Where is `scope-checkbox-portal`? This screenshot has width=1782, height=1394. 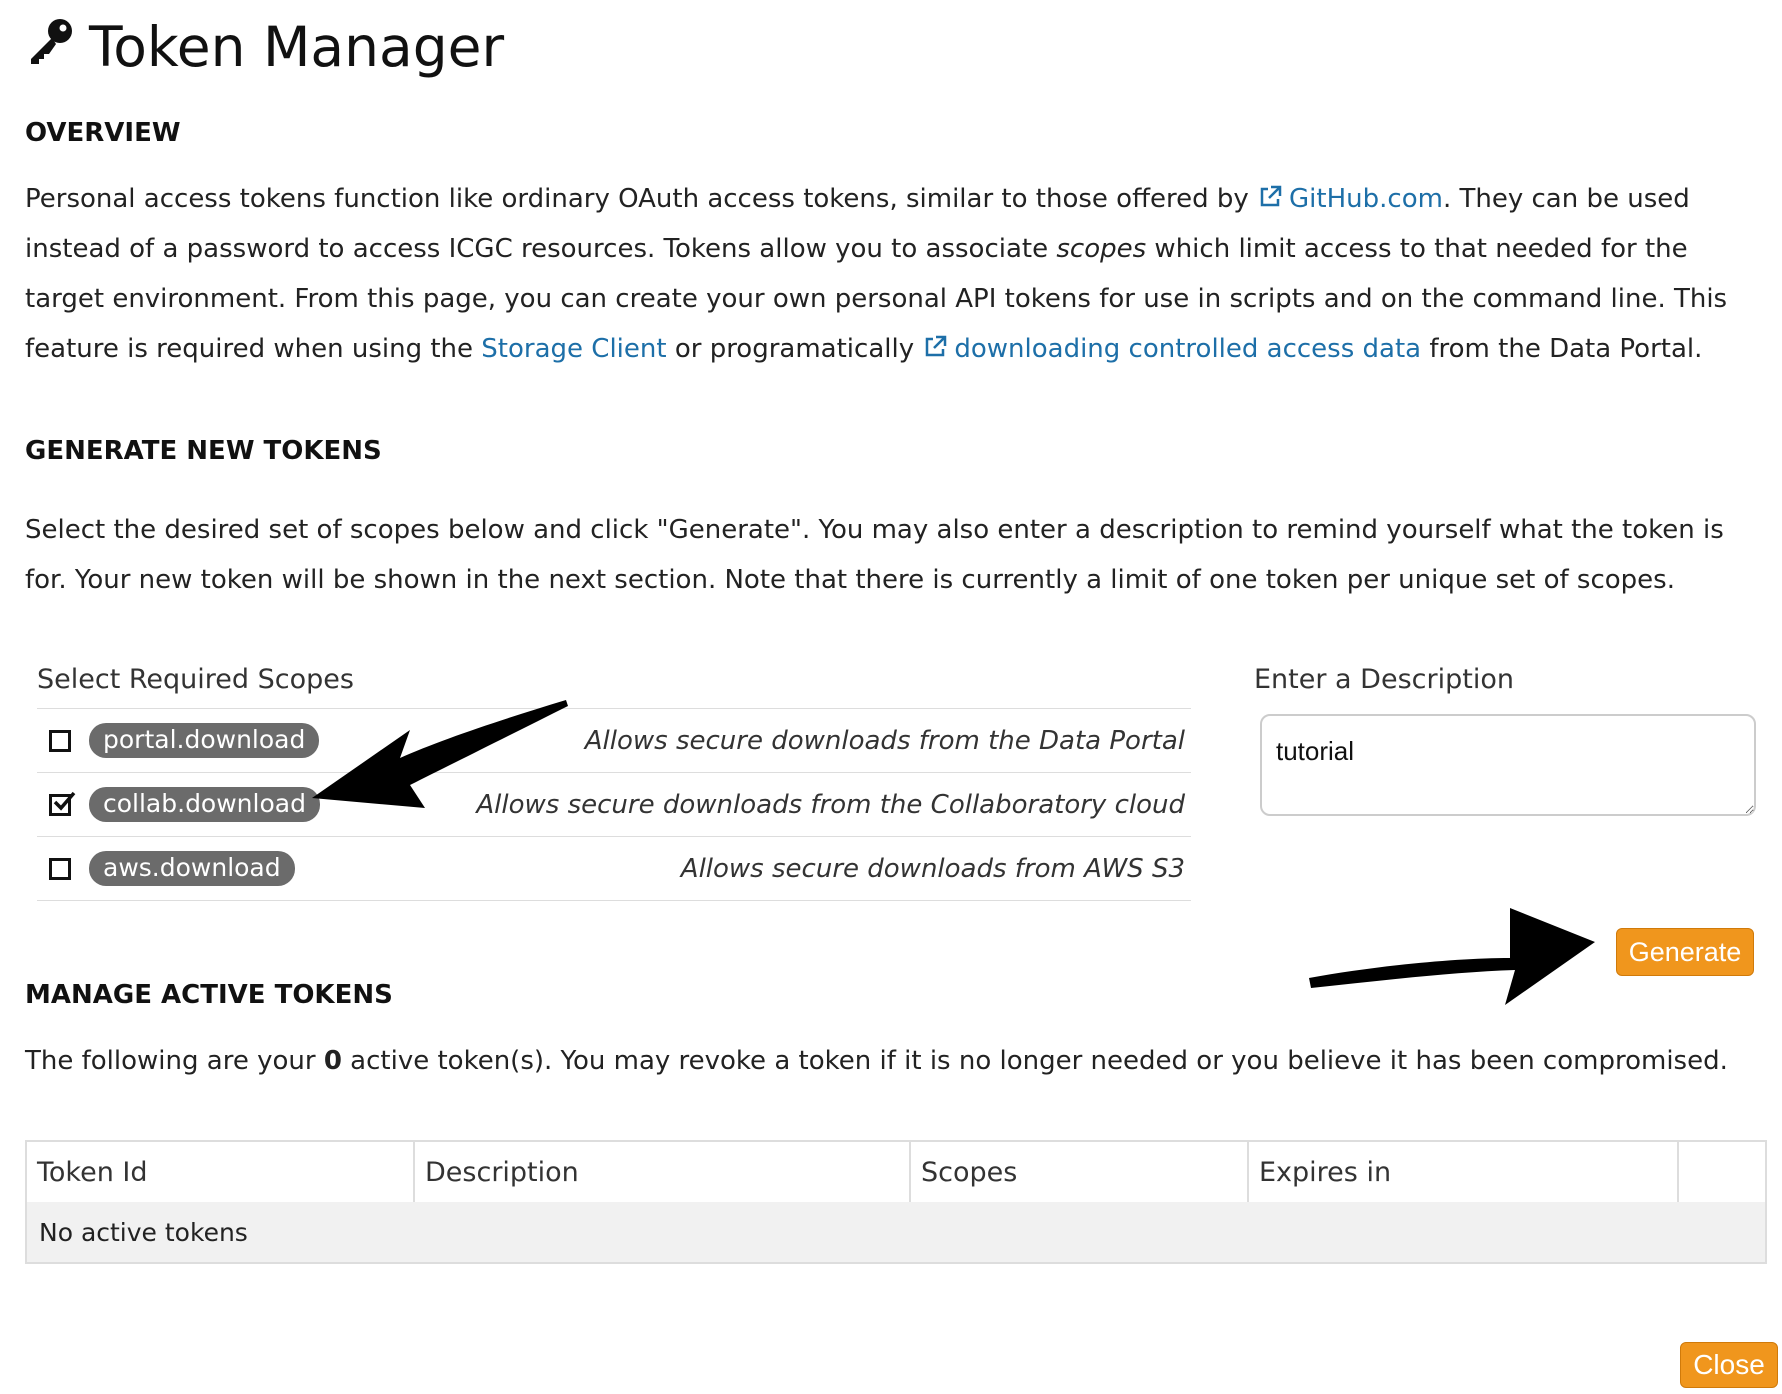
scope-checkbox-portal is located at coordinates (60, 740).